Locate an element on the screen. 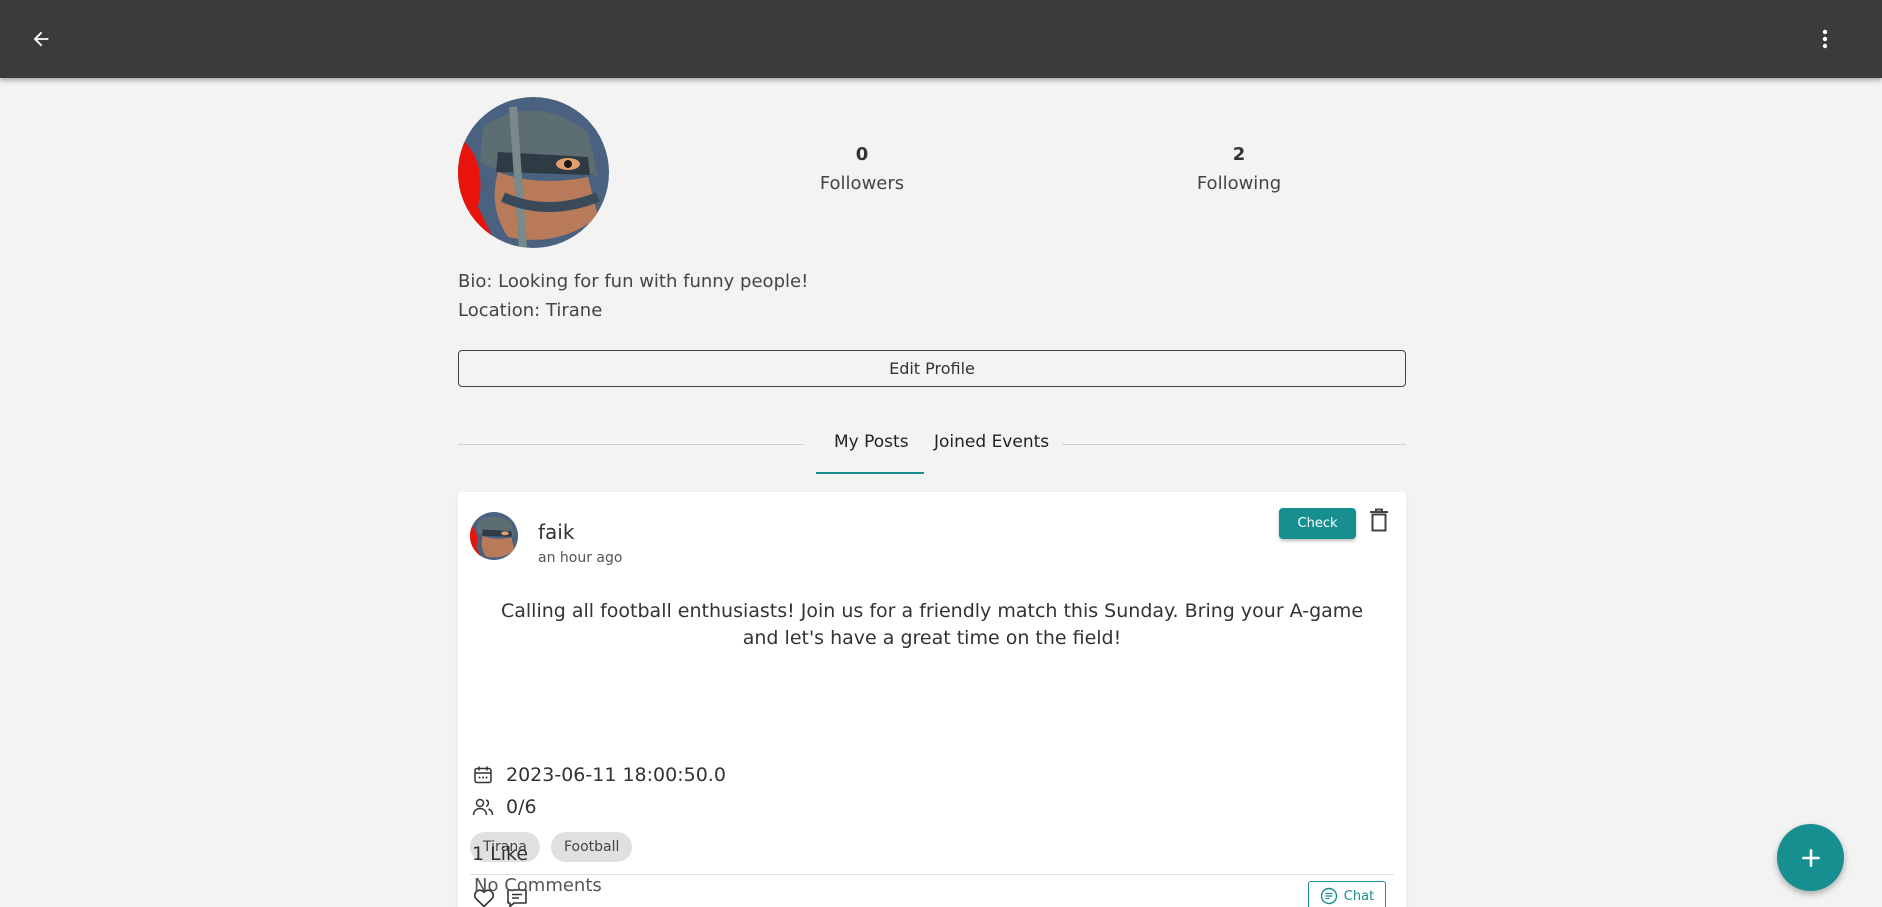 The image size is (1882, 907). post-author-name: faik is located at coordinates (556, 532).